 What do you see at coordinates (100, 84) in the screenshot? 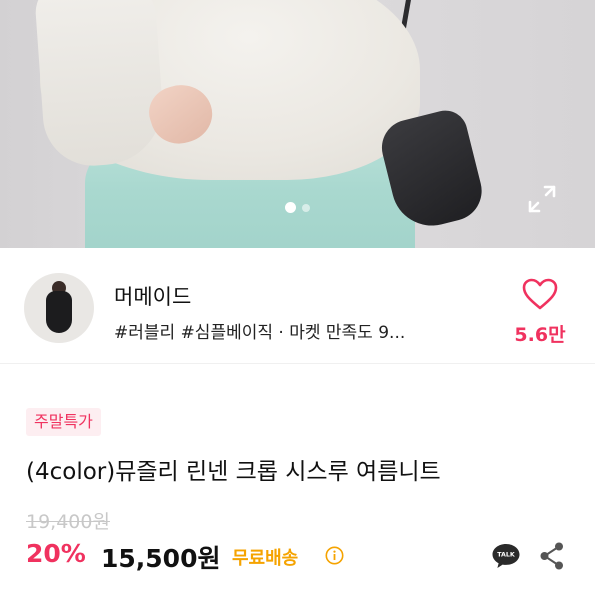
I see `sweater-sleeve` at bounding box center [100, 84].